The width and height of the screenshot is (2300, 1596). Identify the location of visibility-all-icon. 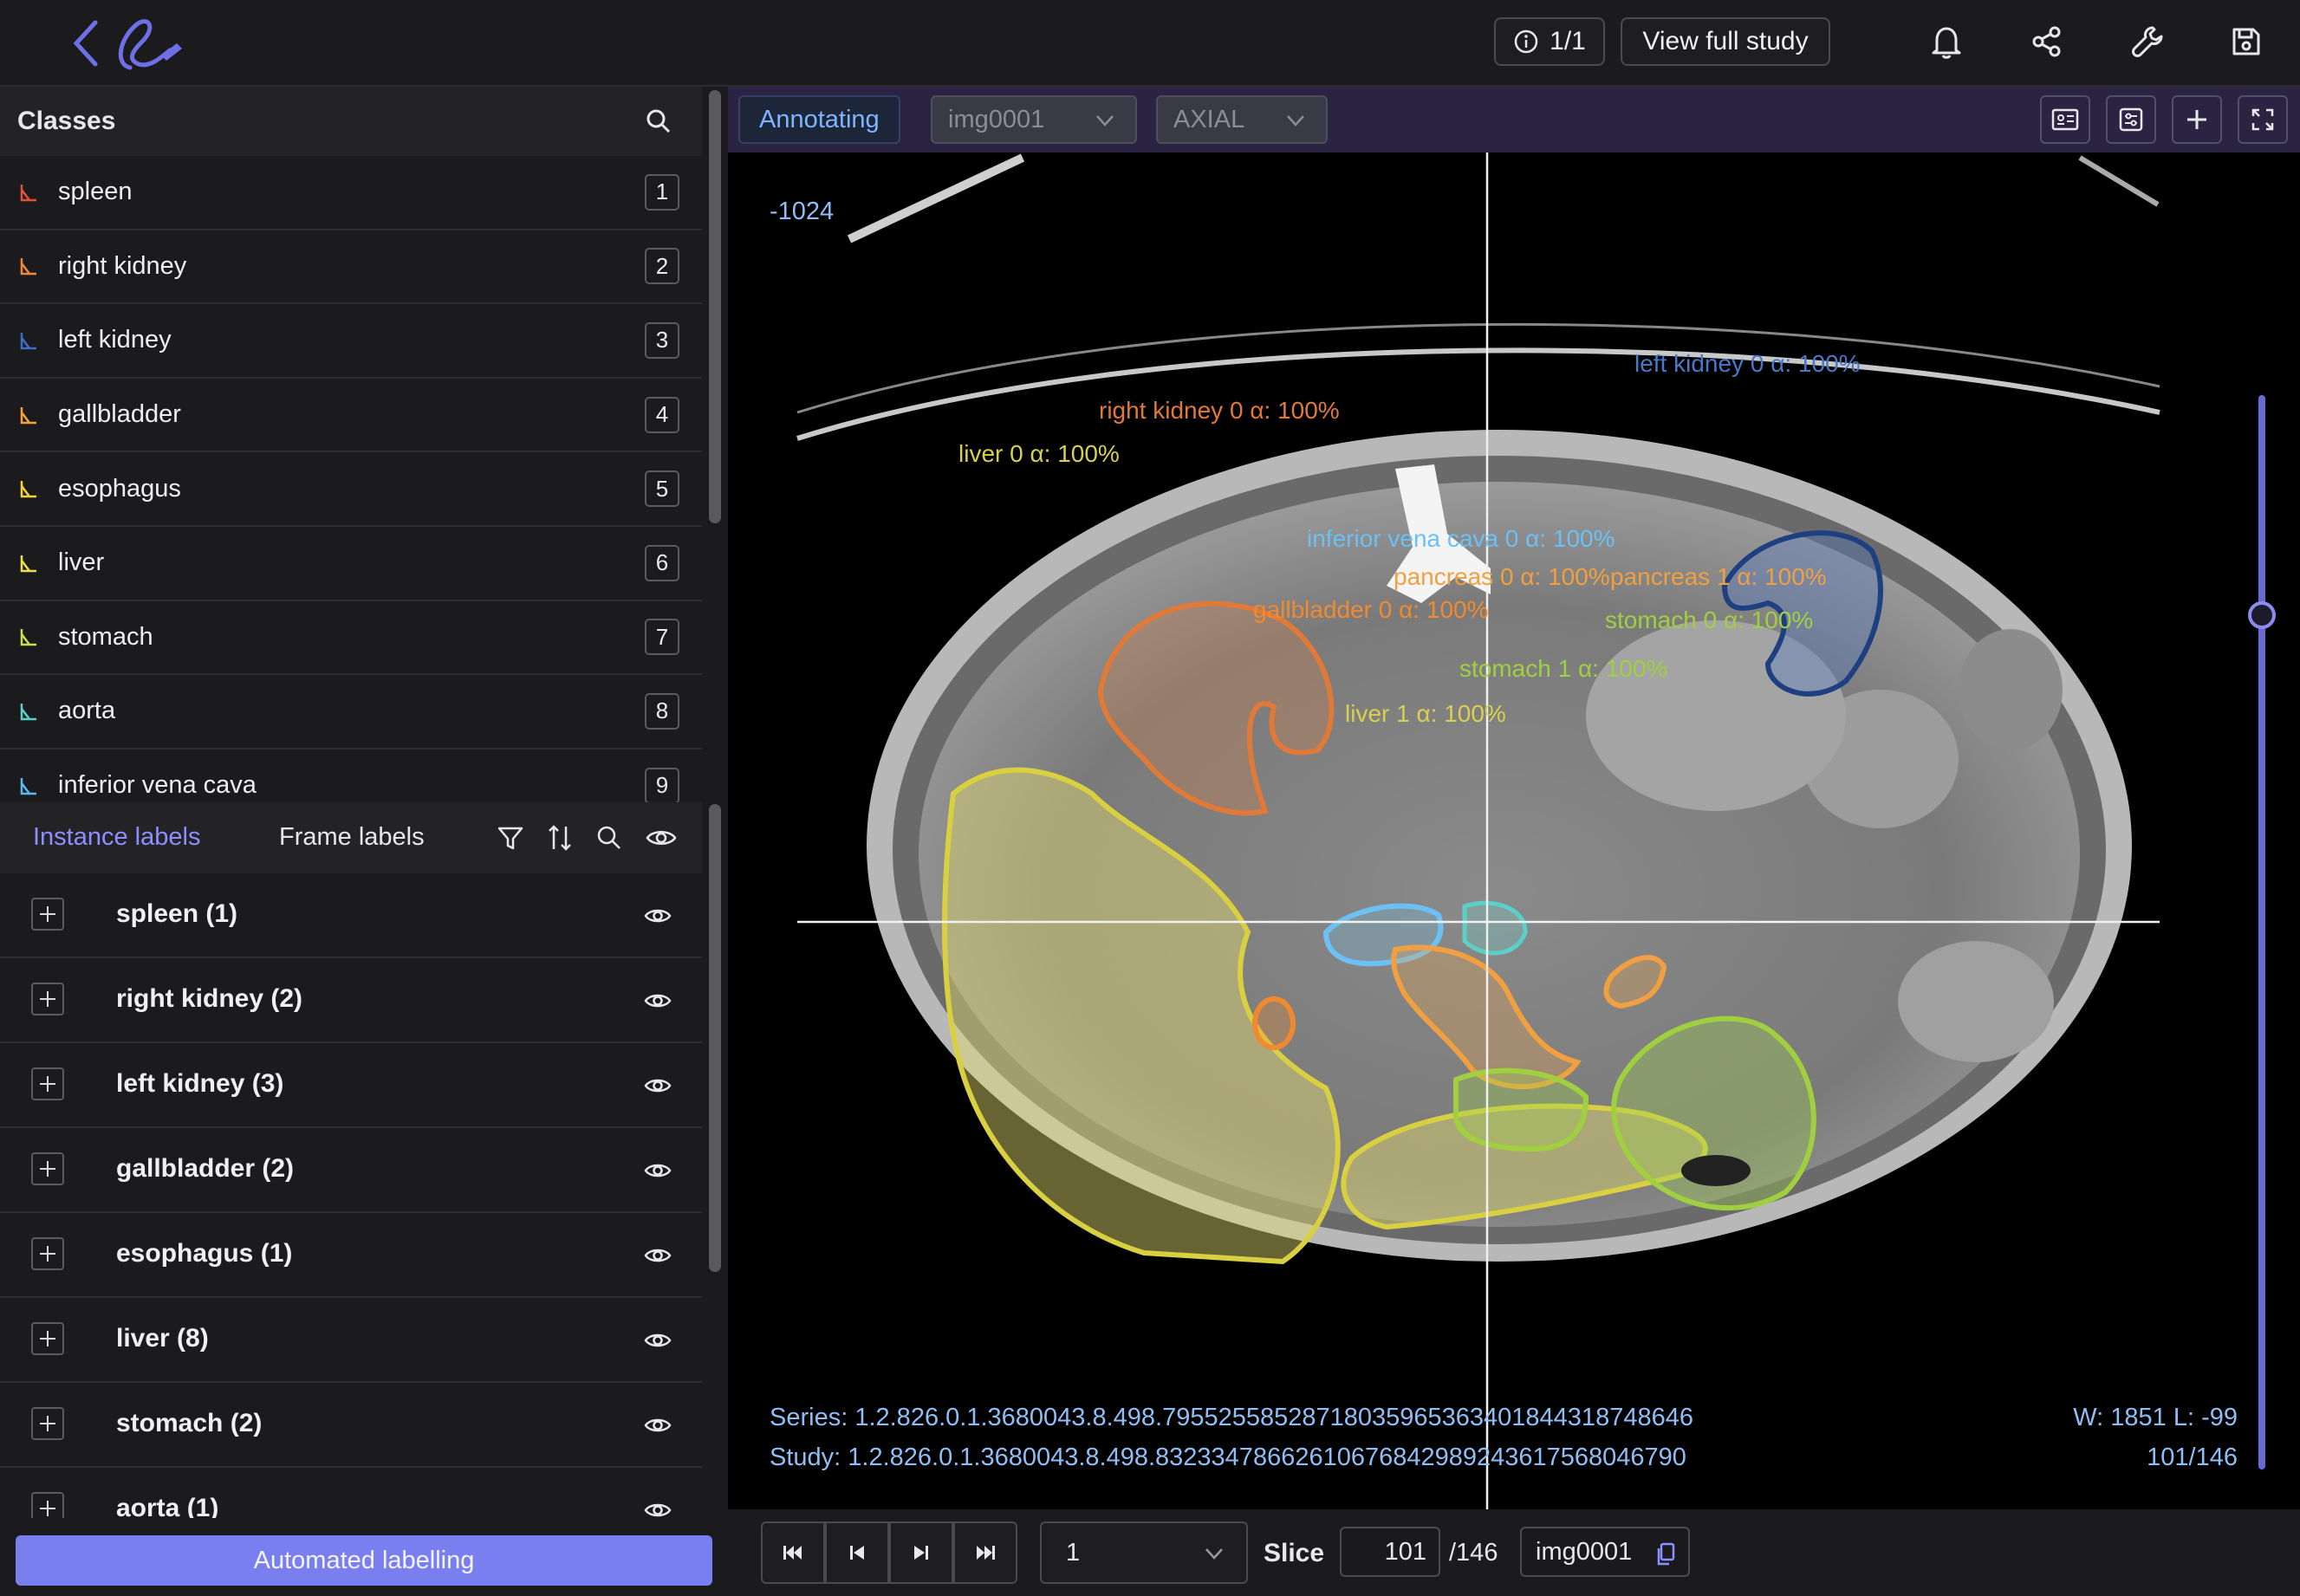
(661, 837).